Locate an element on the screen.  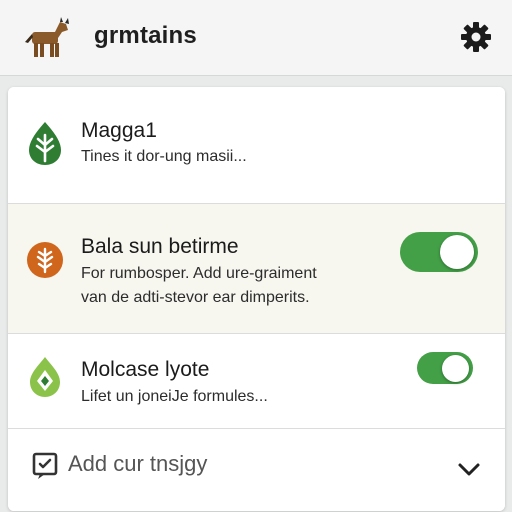
gear-icon is located at coordinates (476, 37).